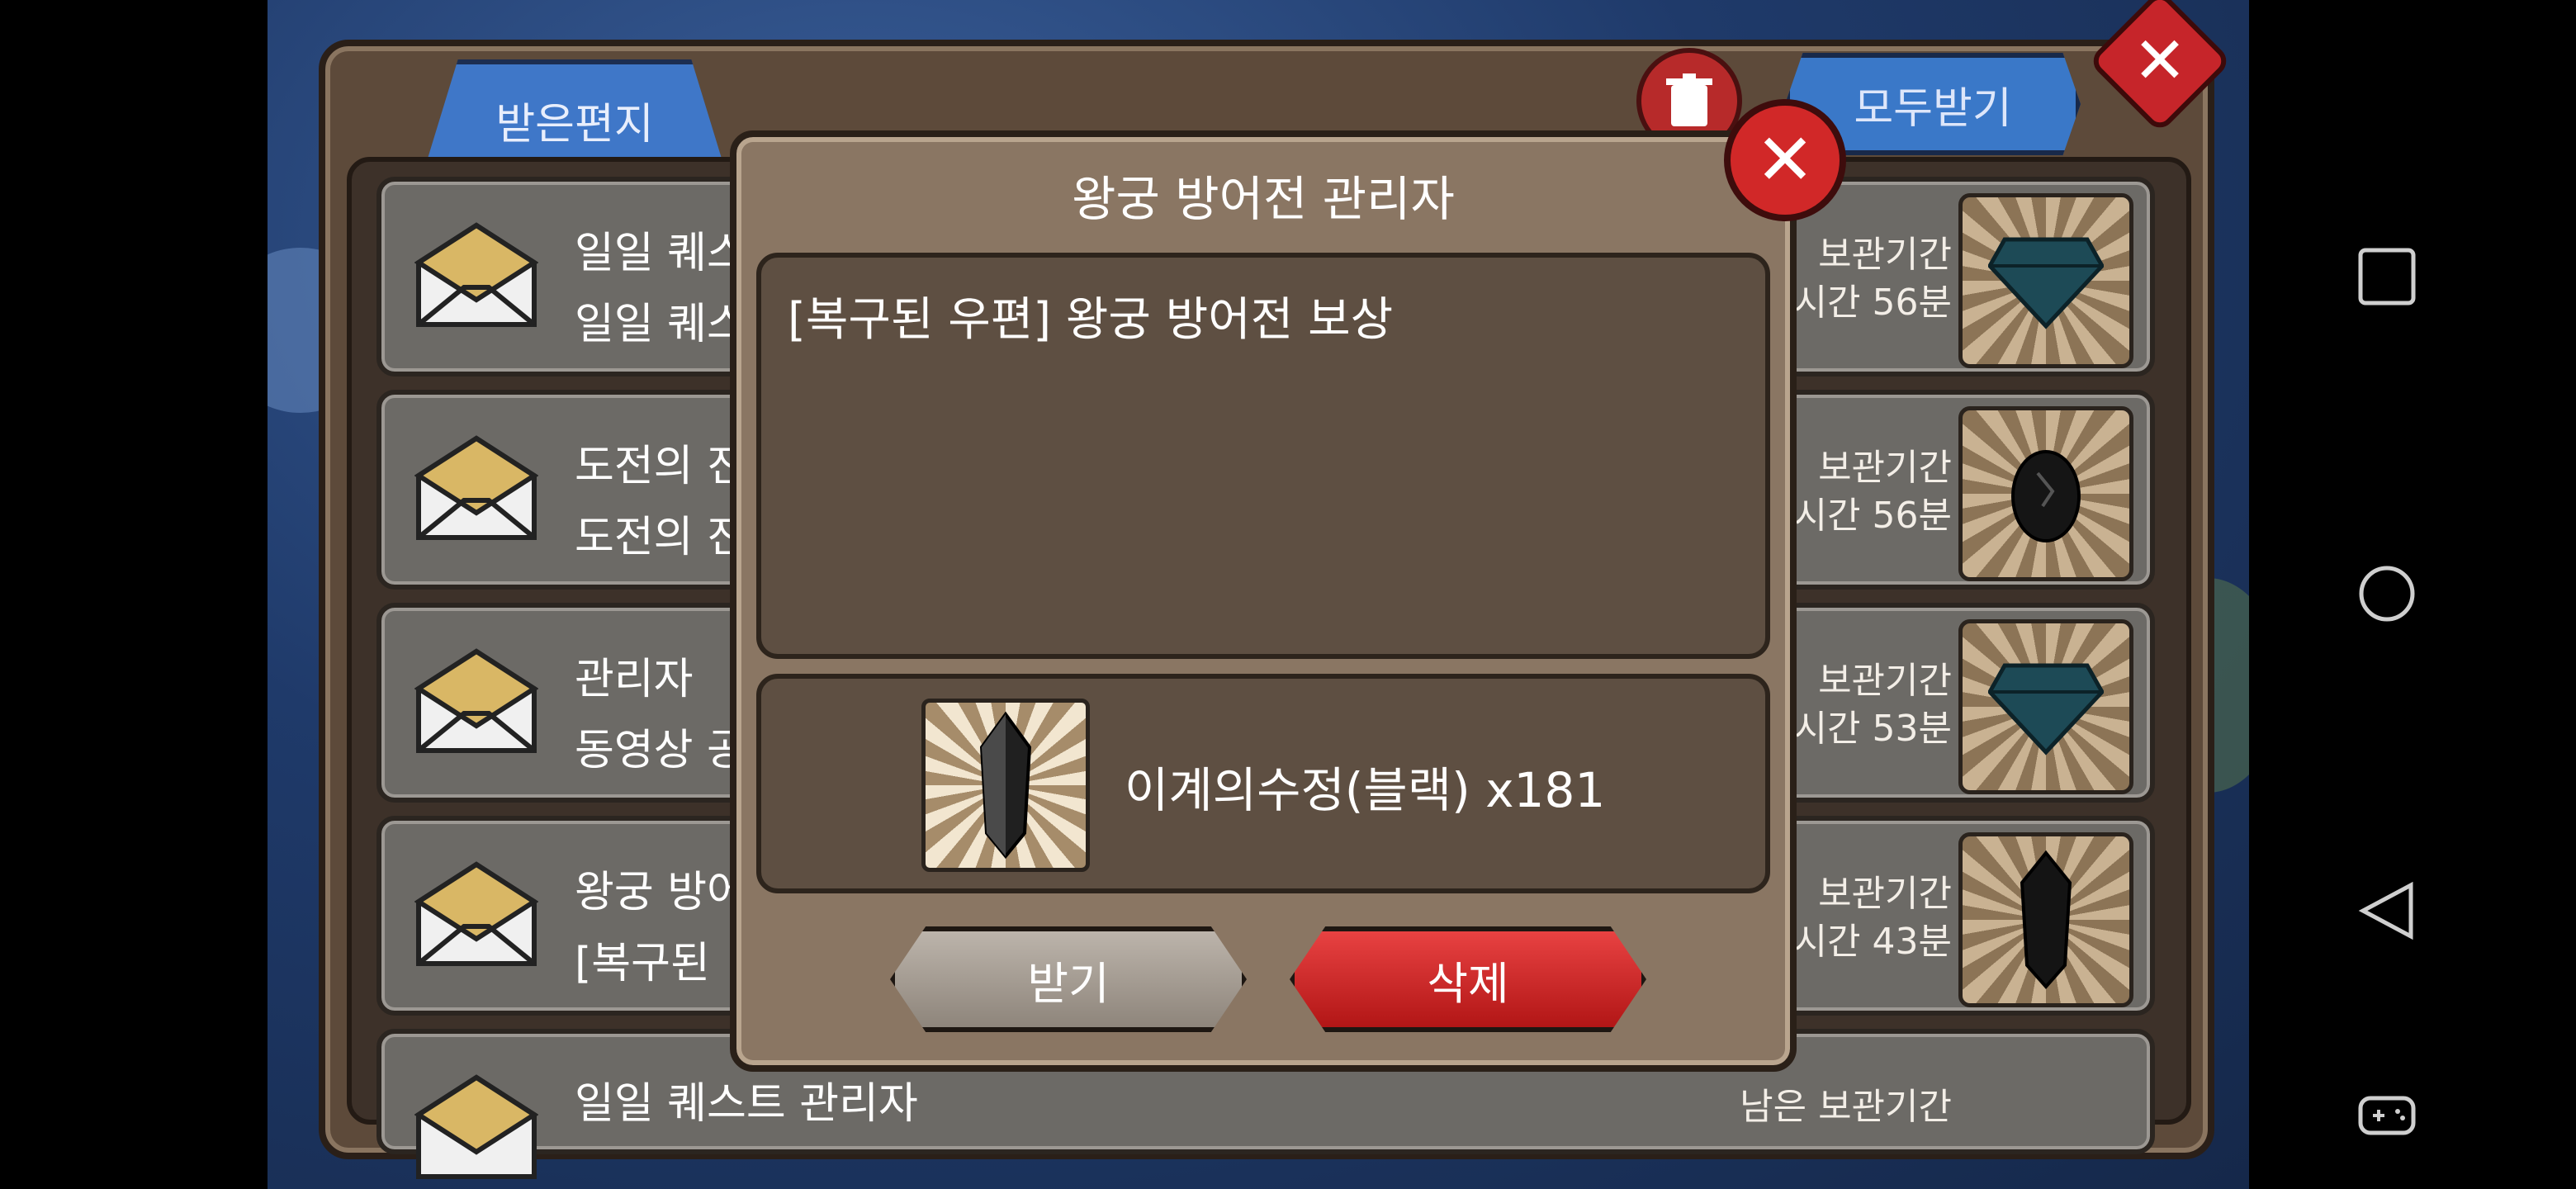  I want to click on receive-button: 받기, so click(1068, 979).